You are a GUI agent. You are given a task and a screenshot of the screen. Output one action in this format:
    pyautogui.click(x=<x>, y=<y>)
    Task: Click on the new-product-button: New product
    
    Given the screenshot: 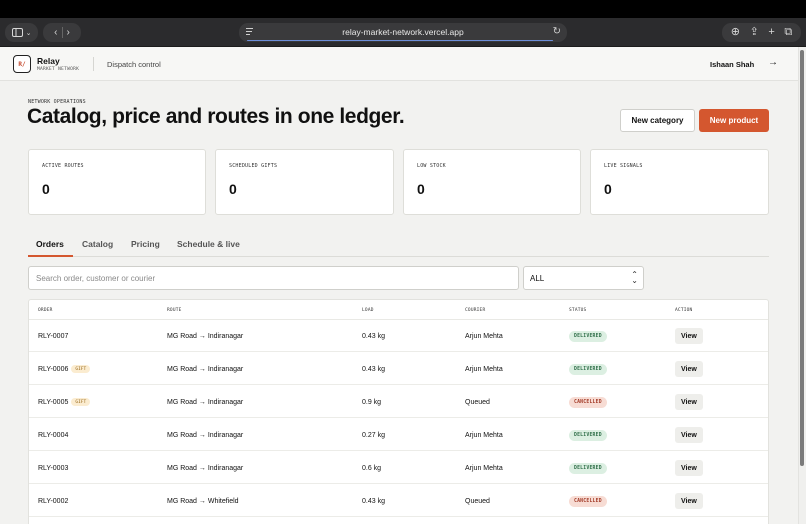 What is the action you would take?
    pyautogui.click(x=734, y=120)
    